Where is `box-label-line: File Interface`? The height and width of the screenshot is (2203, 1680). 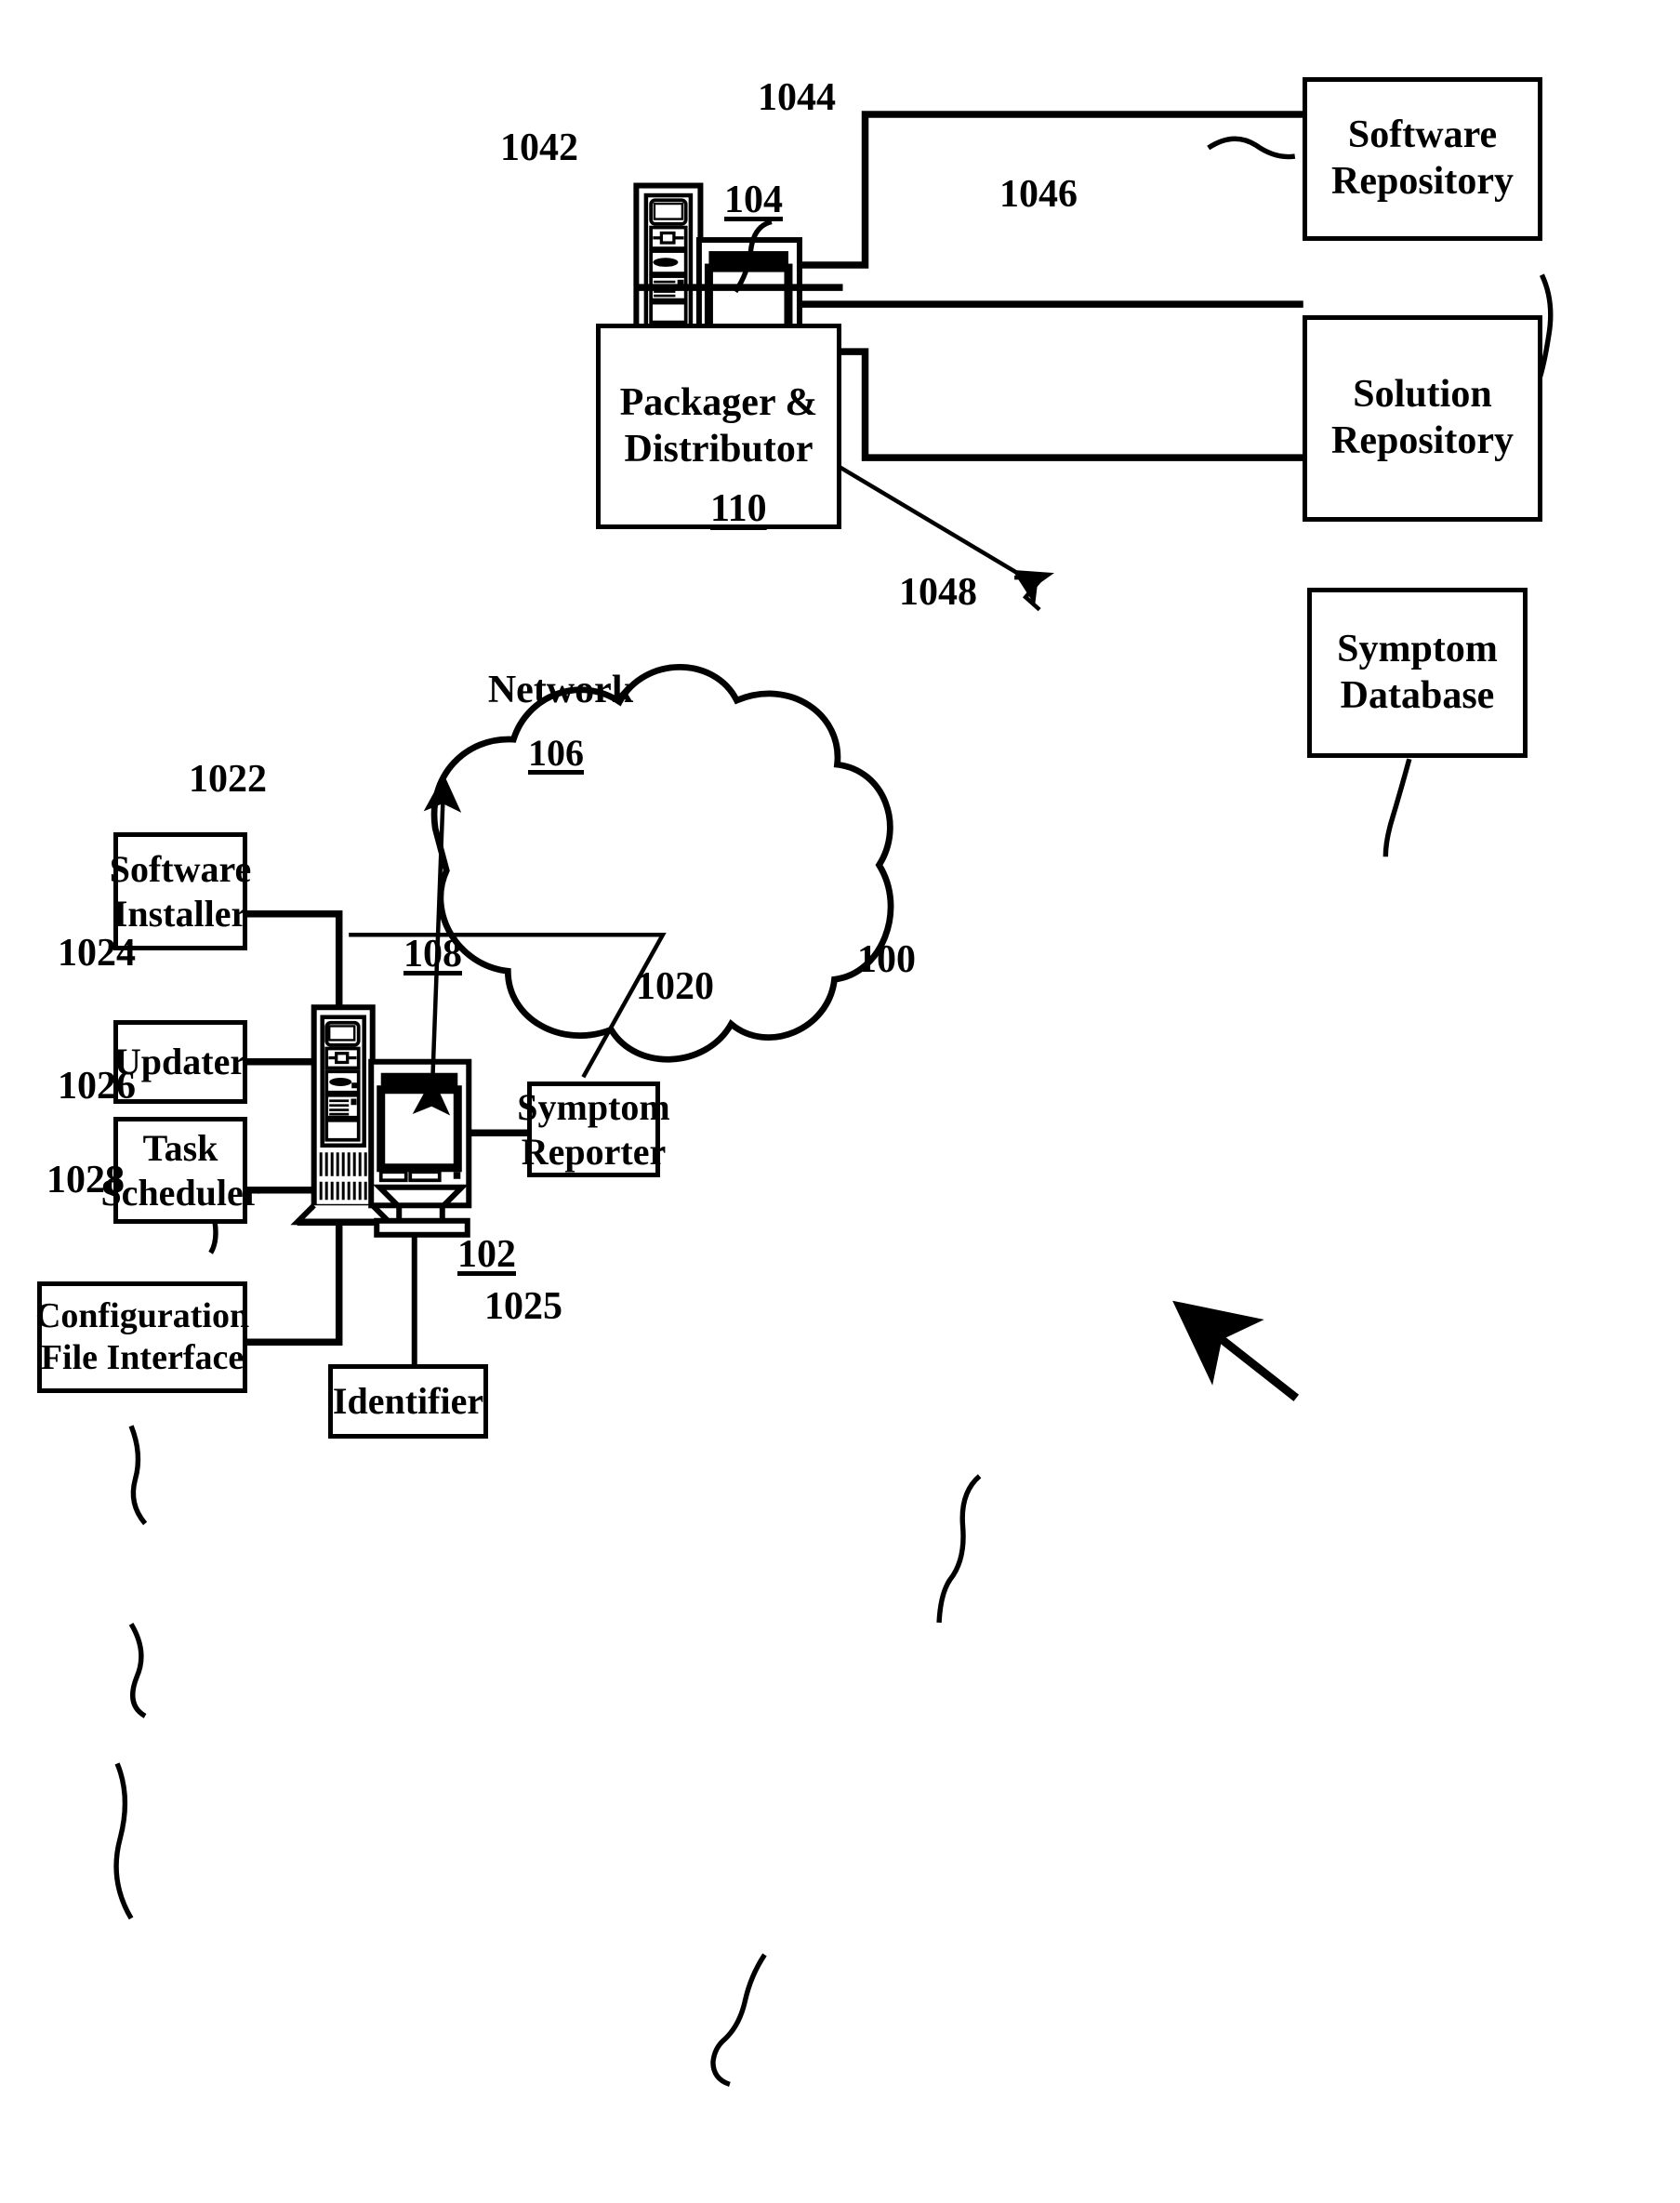
box-label-line: File Interface is located at coordinates (142, 1357).